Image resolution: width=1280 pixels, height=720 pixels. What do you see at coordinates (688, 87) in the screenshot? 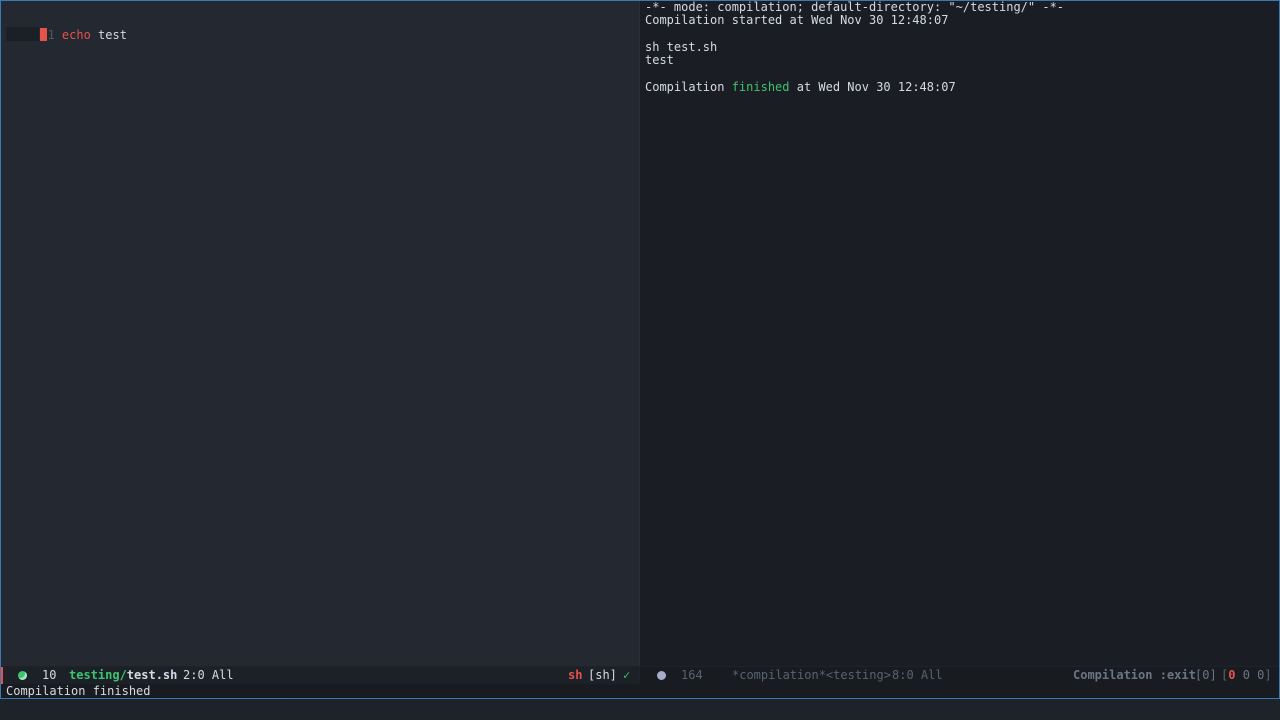
I see `finished-prefix: Compilation` at bounding box center [688, 87].